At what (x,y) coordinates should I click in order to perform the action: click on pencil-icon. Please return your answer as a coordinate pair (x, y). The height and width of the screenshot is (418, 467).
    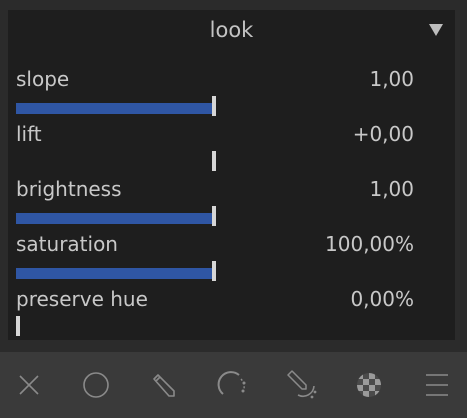
    Looking at the image, I should click on (163, 385).